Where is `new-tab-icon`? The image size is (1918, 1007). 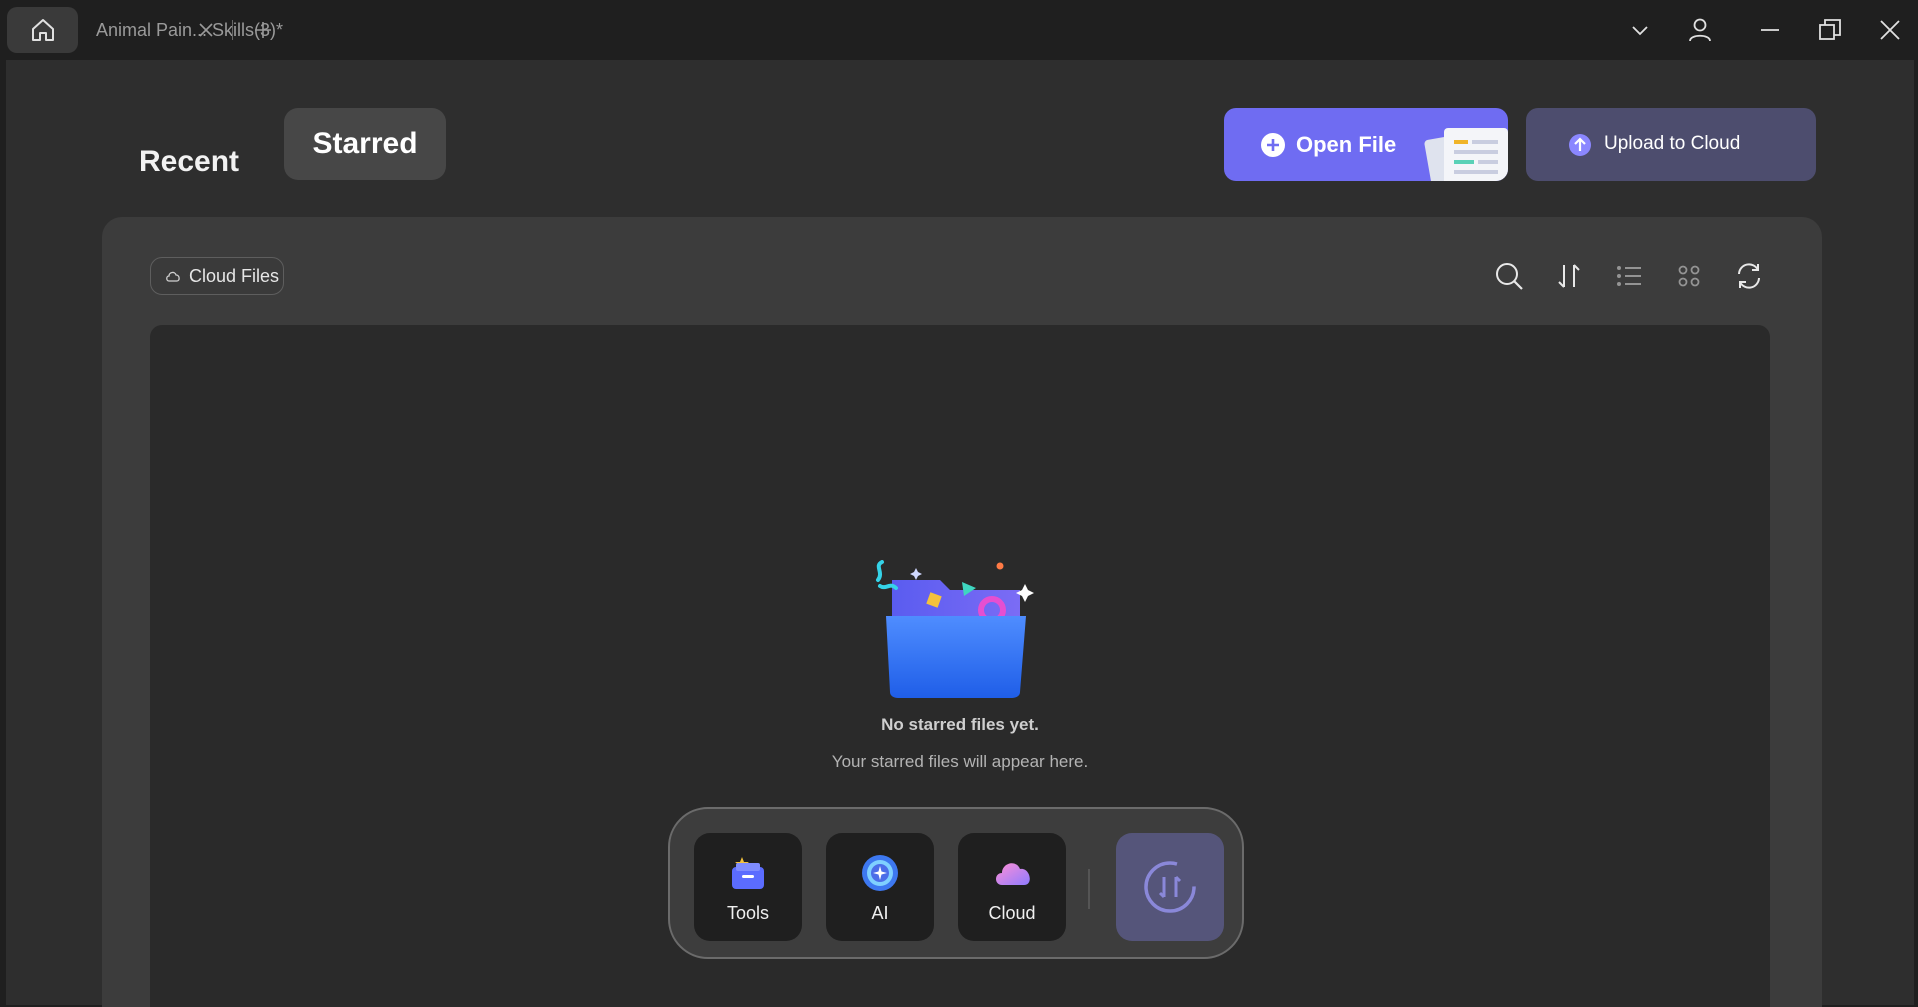 new-tab-icon is located at coordinates (263, 30).